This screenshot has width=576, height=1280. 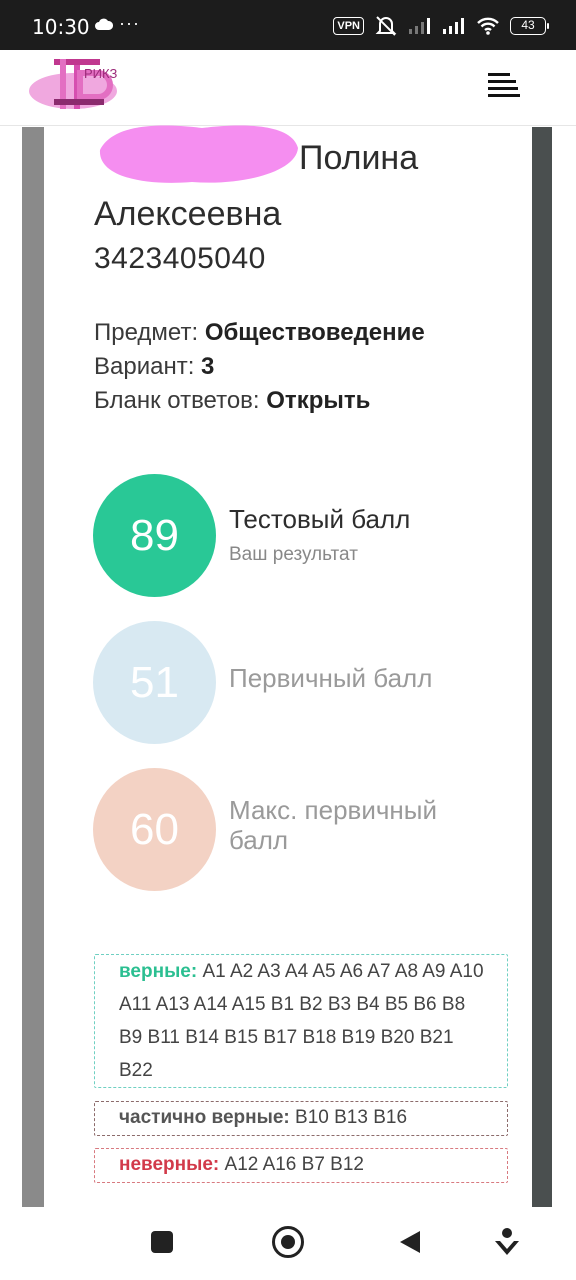 I want to click on wrong-answers-box: неверные: A12 A16 B7 B12, so click(x=301, y=1165).